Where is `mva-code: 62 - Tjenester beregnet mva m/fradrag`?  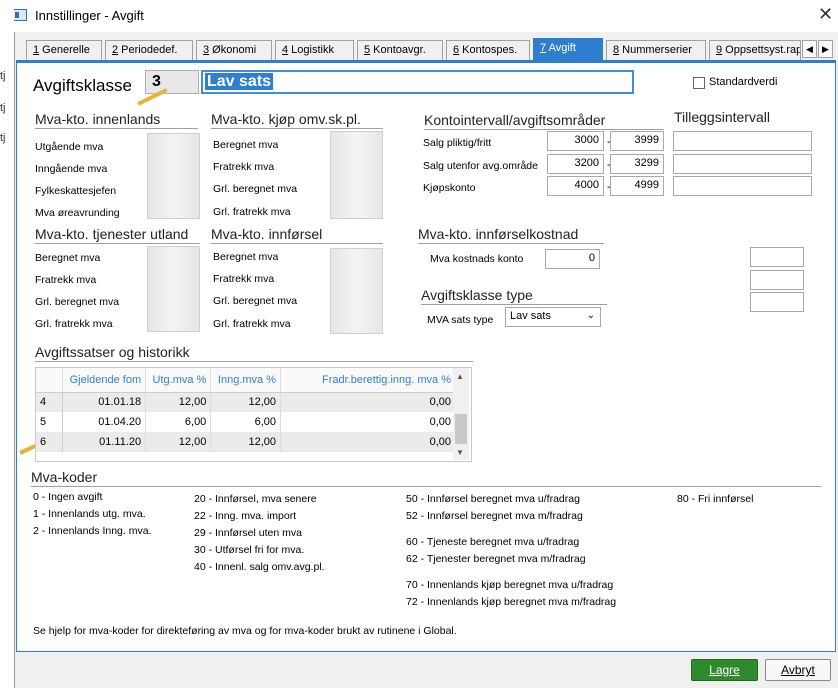
mva-code: 62 - Tjenester beregnet mva m/fradrag is located at coordinates (496, 559).